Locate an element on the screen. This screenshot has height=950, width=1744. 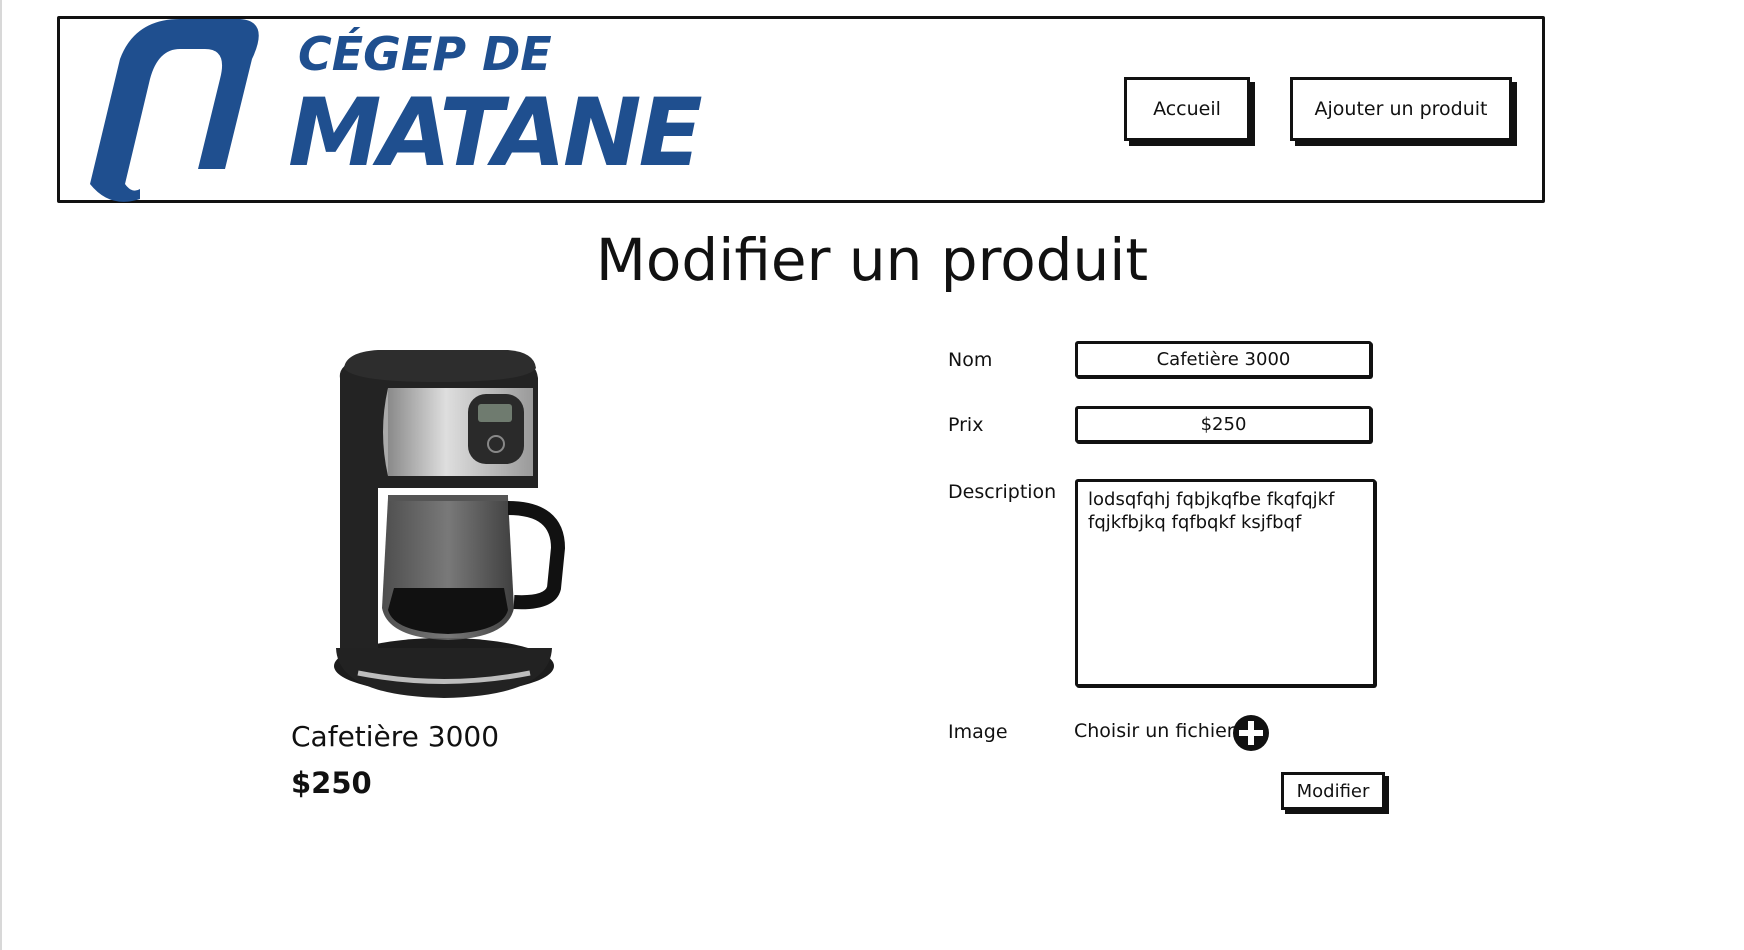
price-input is located at coordinates (1223, 424).